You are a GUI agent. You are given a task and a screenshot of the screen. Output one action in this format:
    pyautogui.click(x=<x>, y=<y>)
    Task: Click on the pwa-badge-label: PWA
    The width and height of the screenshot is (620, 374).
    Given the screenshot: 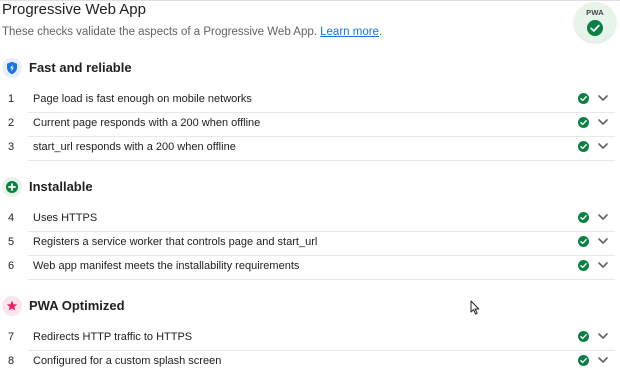 What is the action you would take?
    pyautogui.click(x=595, y=12)
    